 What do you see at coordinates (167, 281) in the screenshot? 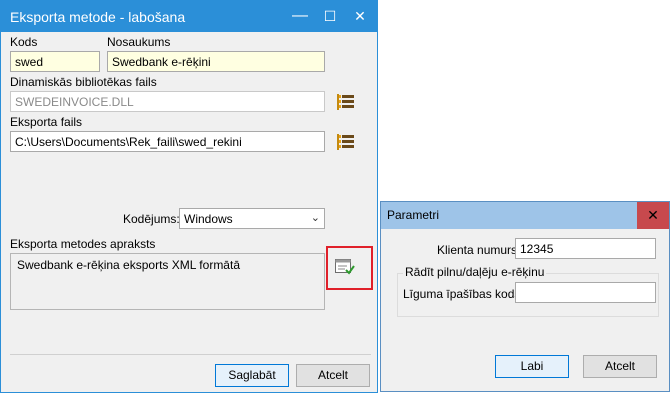
I see `description-field: Swedbank e-rēķina eksports XML formātā` at bounding box center [167, 281].